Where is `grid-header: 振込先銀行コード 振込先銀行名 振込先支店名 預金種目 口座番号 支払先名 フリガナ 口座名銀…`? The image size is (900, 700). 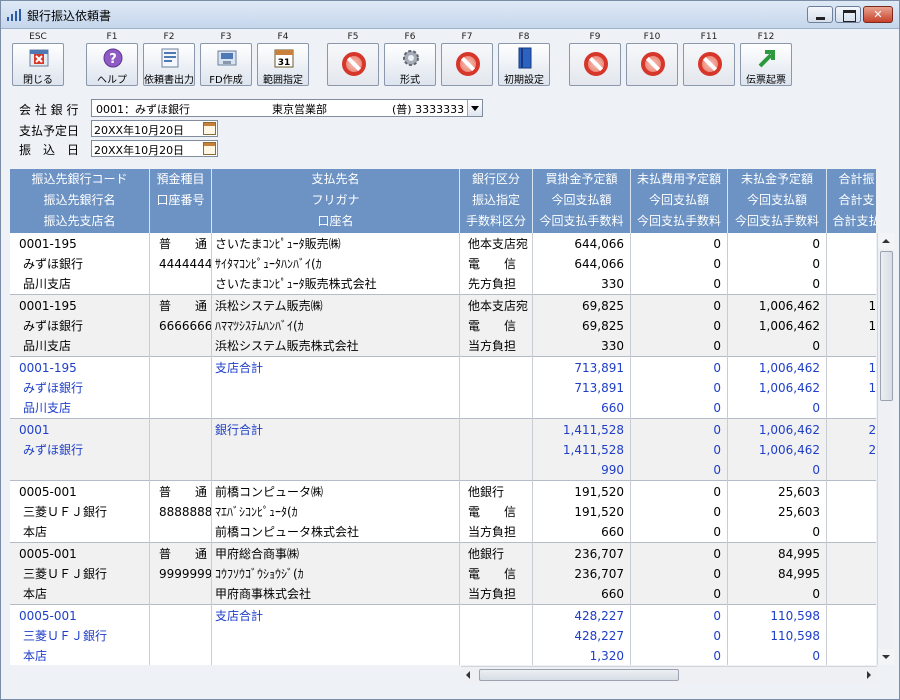
grid-header: 振込先銀行コード 振込先銀行名 振込先支店名 預金種目 口座番号 支払先名 フリガナ 口座名銀… is located at coordinates (443, 201).